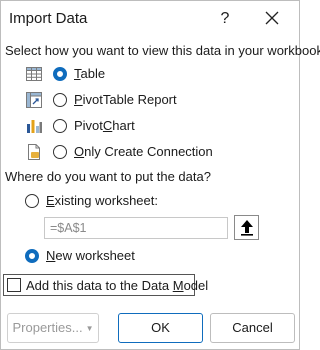 The height and width of the screenshot is (350, 320). Describe the element at coordinates (60, 100) in the screenshot. I see `radio-pivottable-report` at that location.